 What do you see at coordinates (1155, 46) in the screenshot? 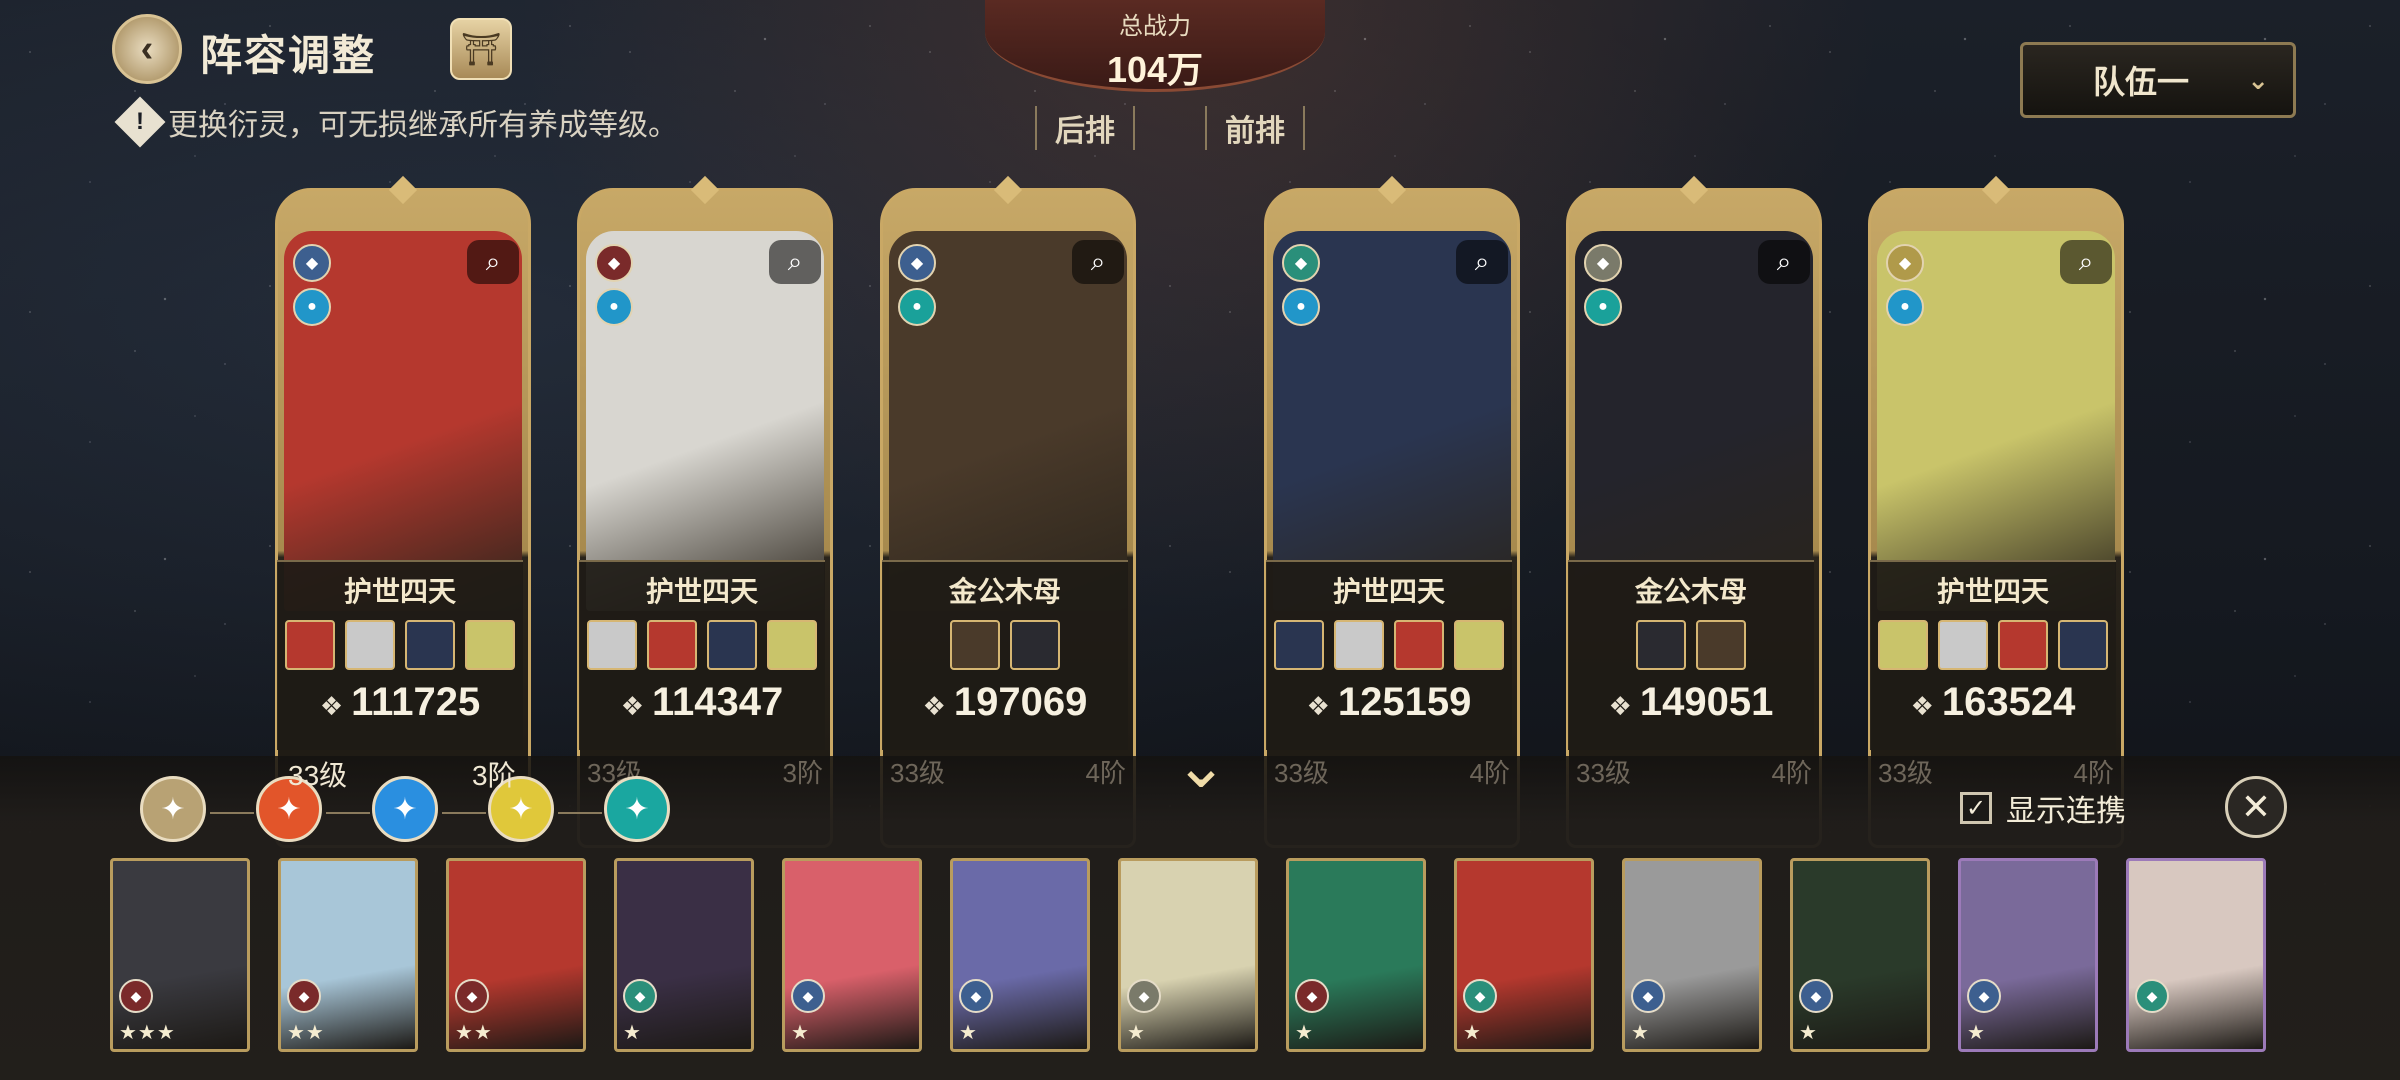
I see `total-power-banner: 总战力 104万` at bounding box center [1155, 46].